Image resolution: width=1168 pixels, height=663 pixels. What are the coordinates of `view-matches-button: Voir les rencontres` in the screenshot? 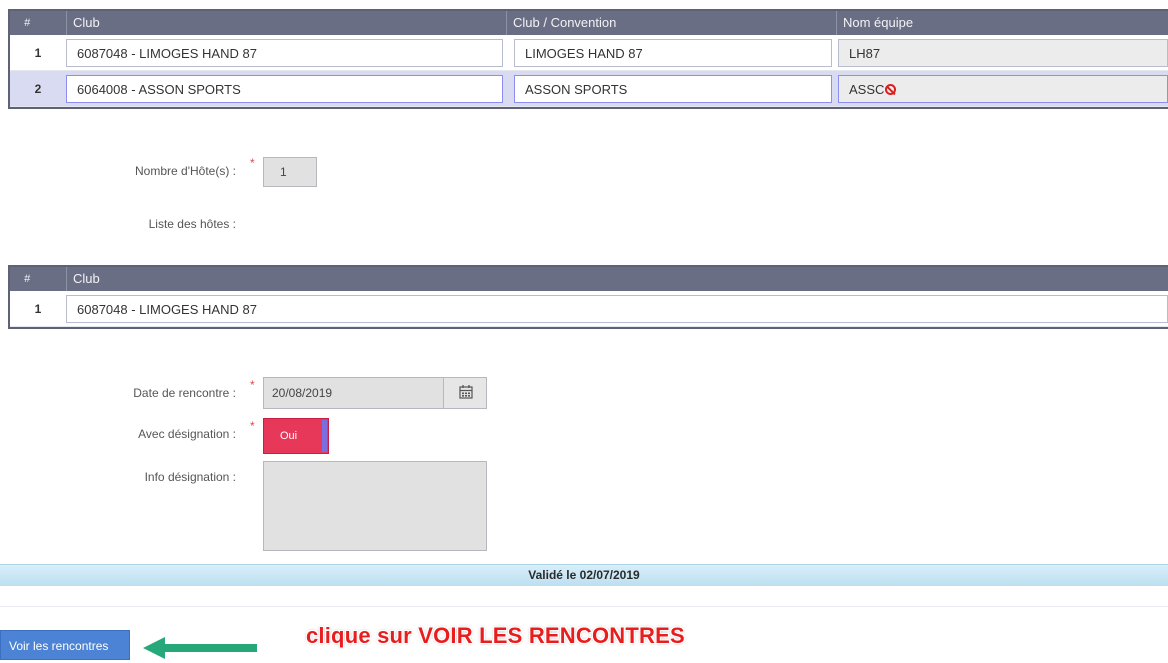 It's located at (65, 645).